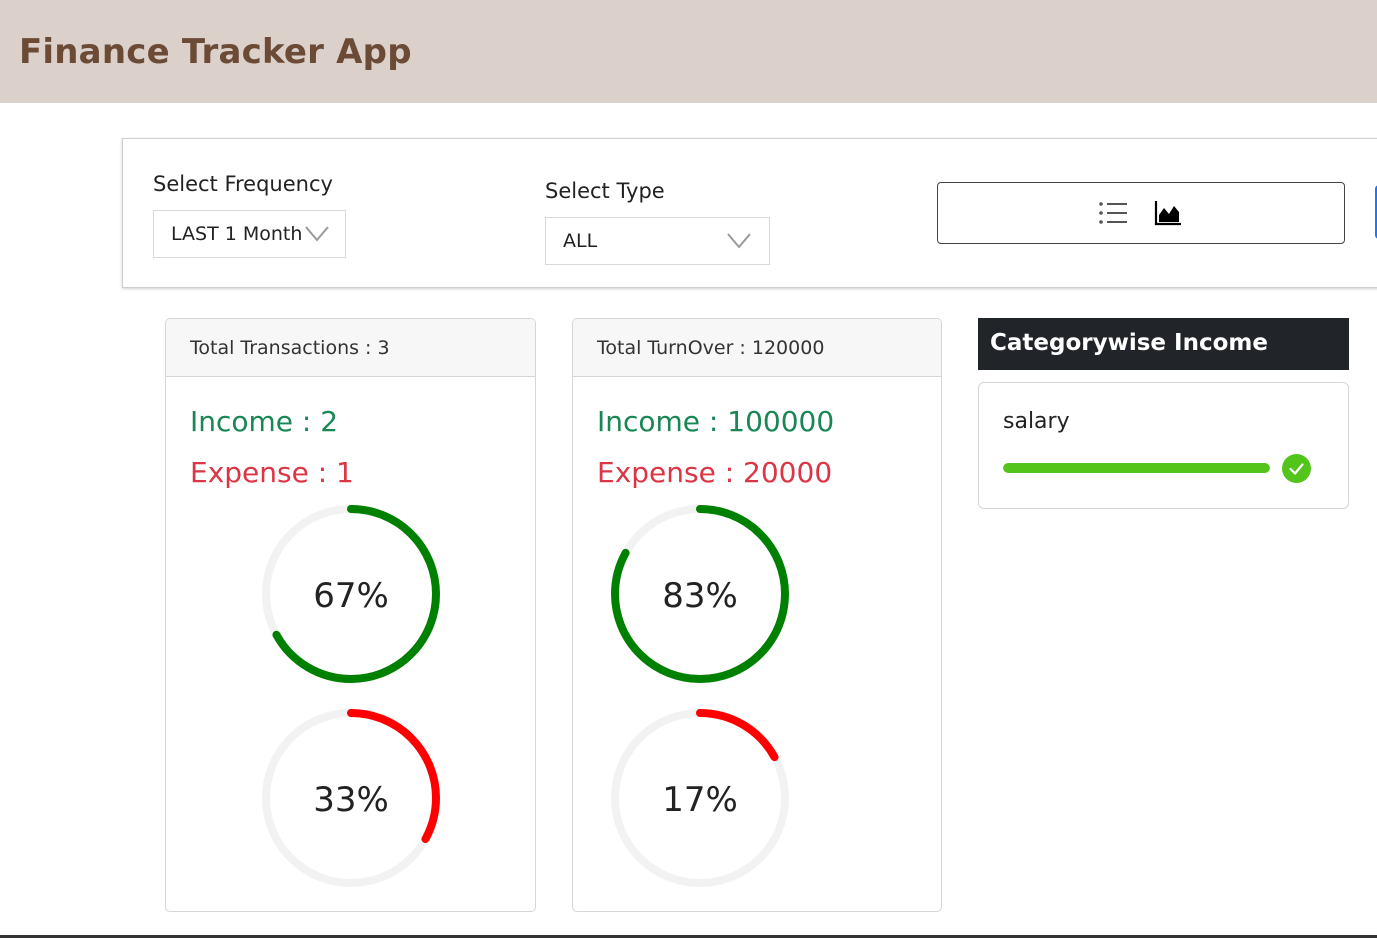 This screenshot has width=1377, height=938. I want to click on frequency-select: LAST 1 Month, so click(249, 234).